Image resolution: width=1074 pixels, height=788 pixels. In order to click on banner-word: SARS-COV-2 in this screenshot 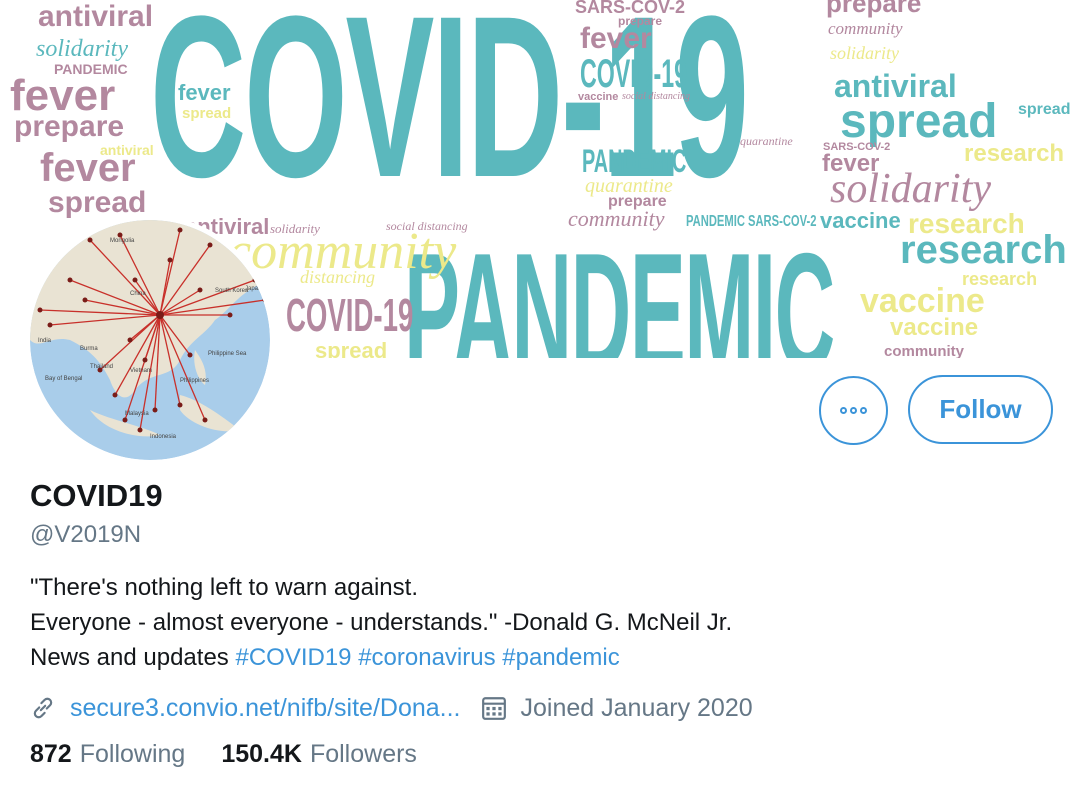, I will do `click(782, 221)`.